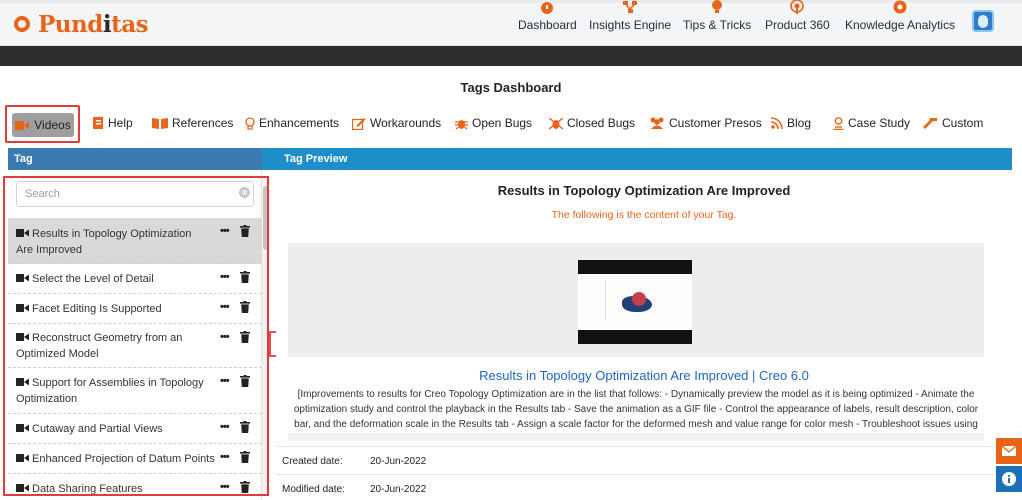 The image size is (1022, 500). What do you see at coordinates (799, 123) in the screenshot?
I see `tab-blog-label: Blog` at bounding box center [799, 123].